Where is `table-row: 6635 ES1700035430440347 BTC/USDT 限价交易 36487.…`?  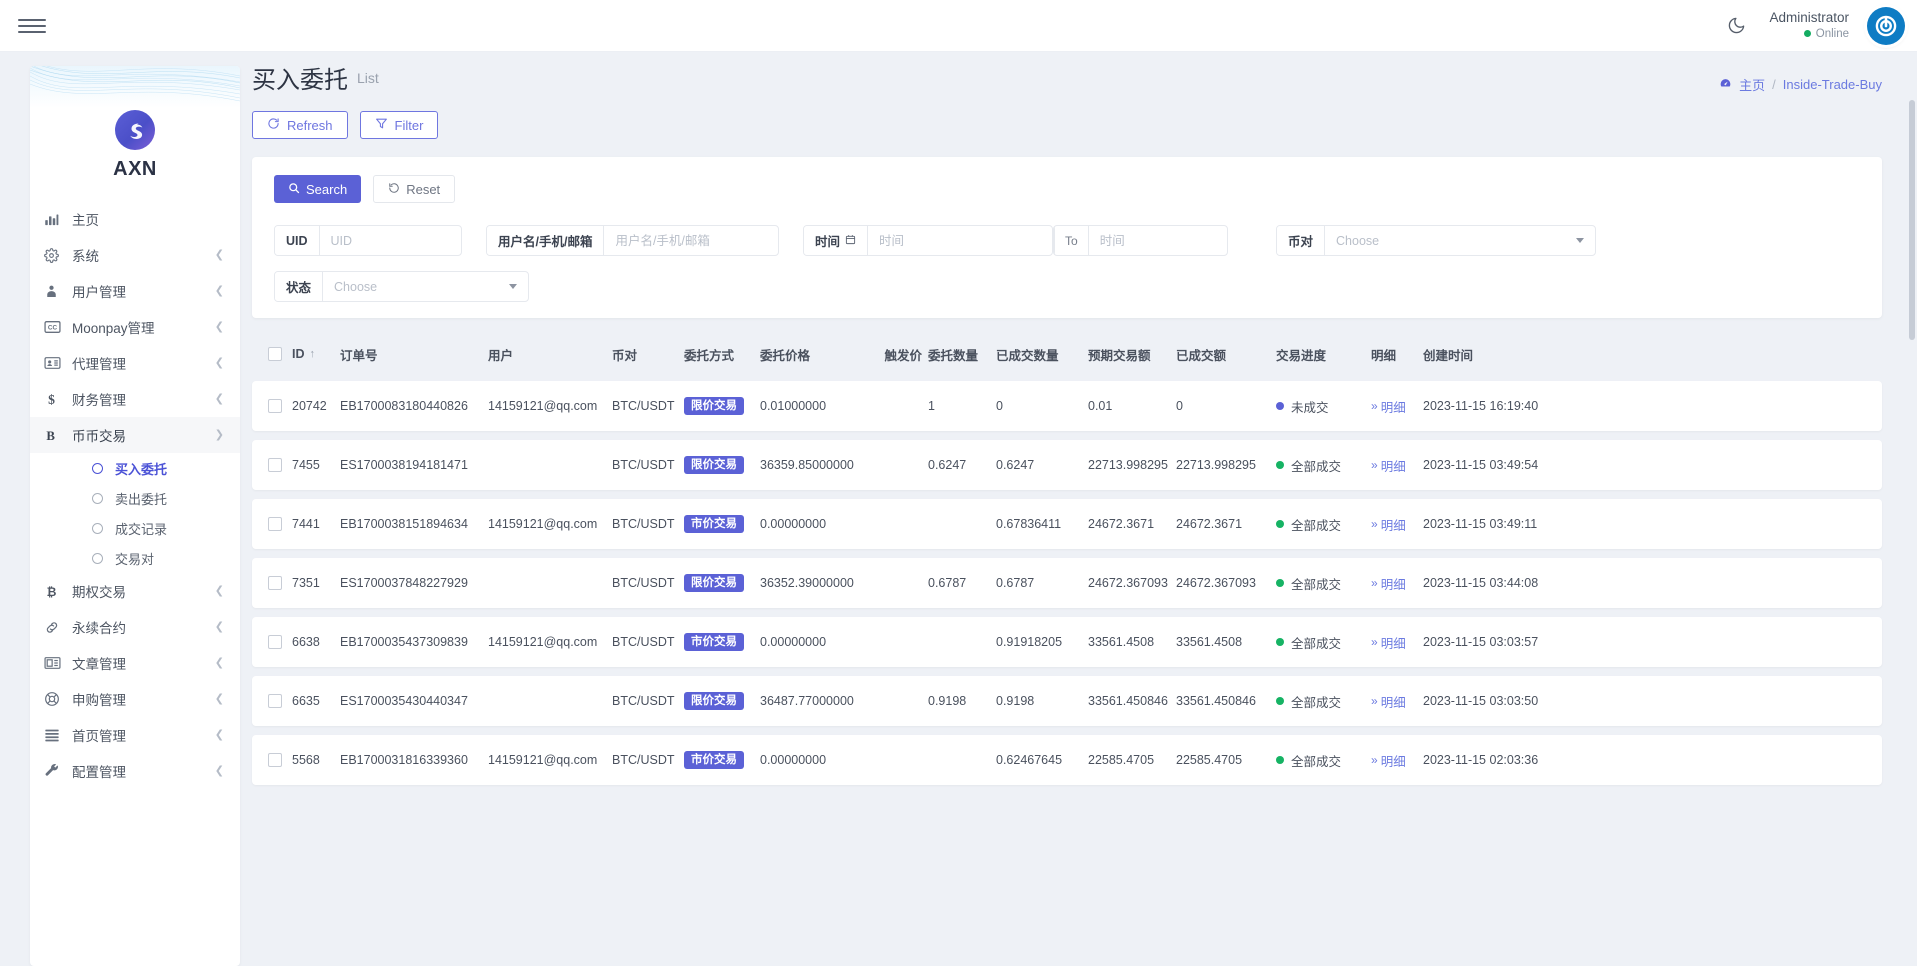
table-row: 6635 ES1700035430440347 BTC/USDT 限价交易 36487.… is located at coordinates (1067, 701).